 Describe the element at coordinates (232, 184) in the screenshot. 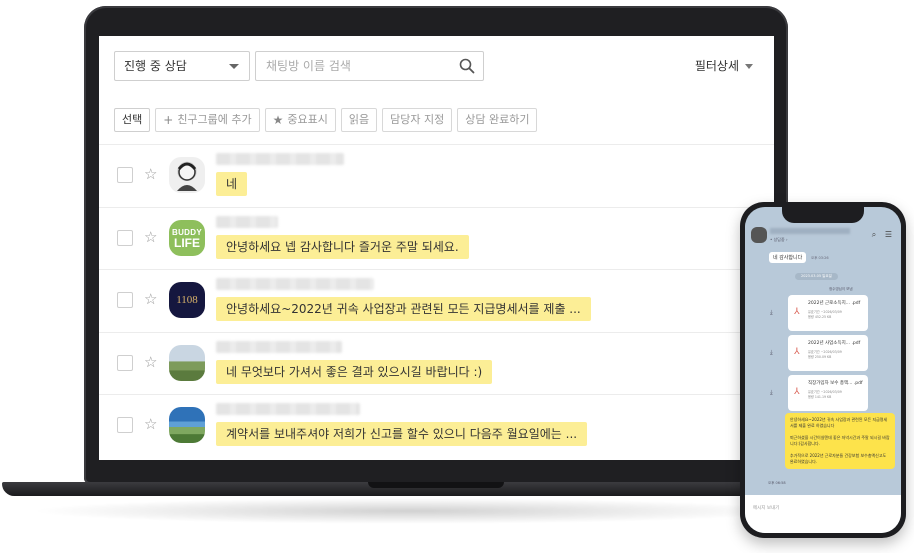

I see `last-message-bubble: 네` at that location.